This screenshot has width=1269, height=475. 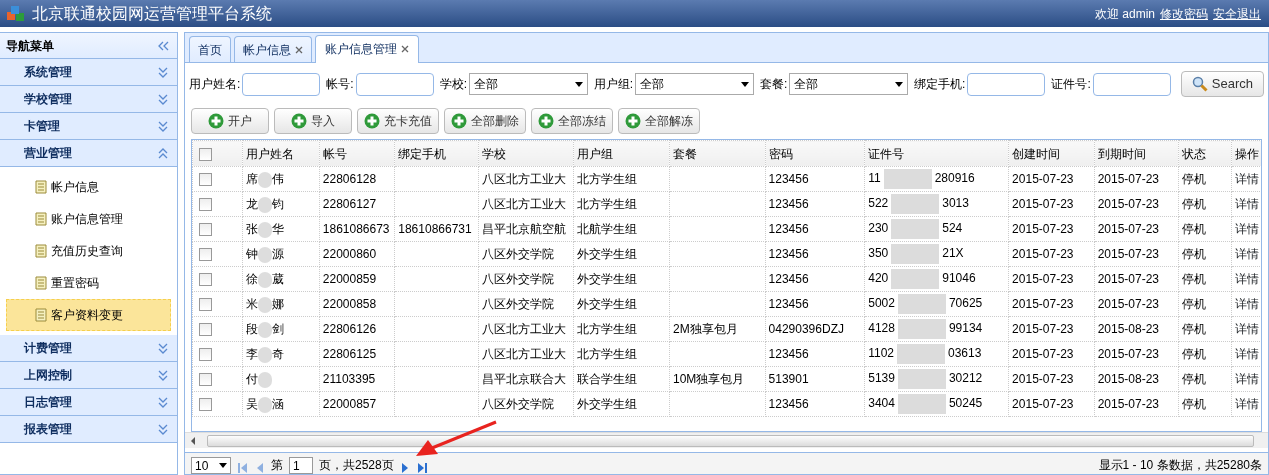 I want to click on tab: 账户信息管理, so click(x=367, y=49).